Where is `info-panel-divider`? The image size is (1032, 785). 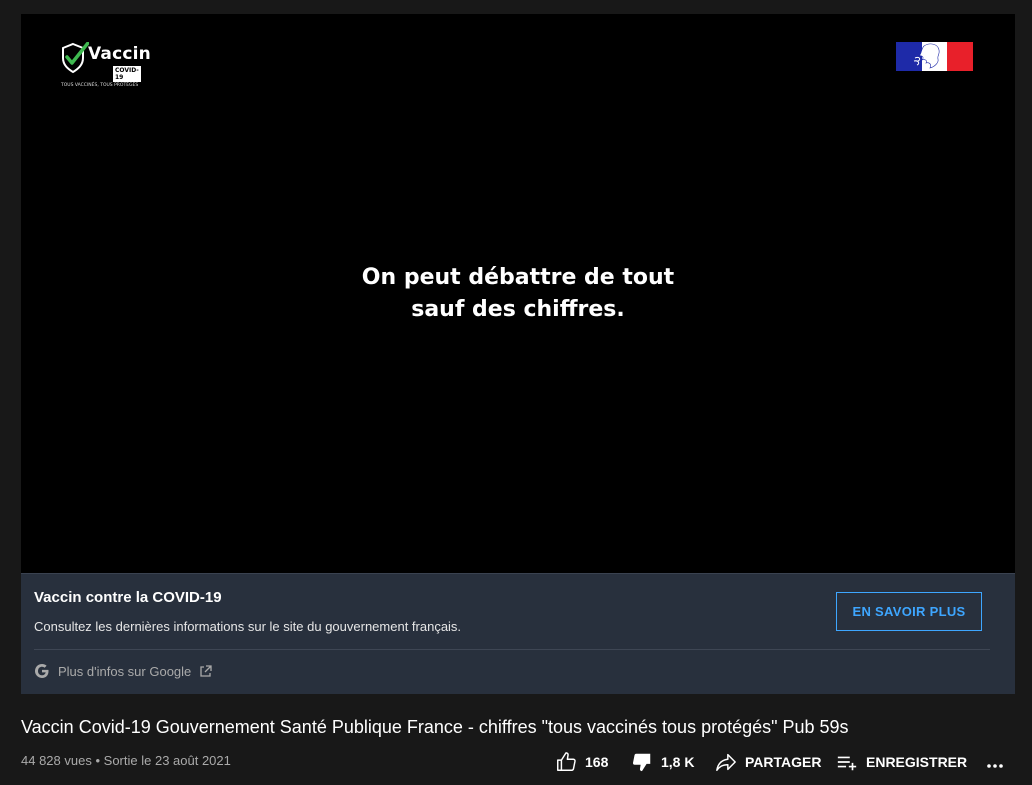 info-panel-divider is located at coordinates (512, 649).